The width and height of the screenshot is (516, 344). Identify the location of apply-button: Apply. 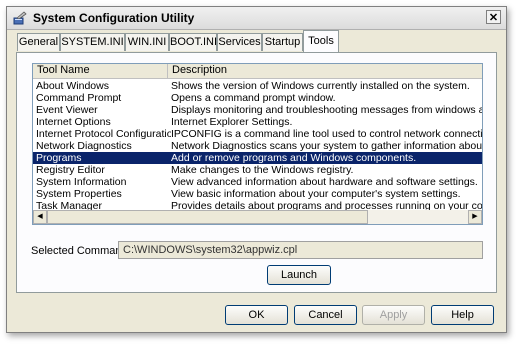
(393, 315).